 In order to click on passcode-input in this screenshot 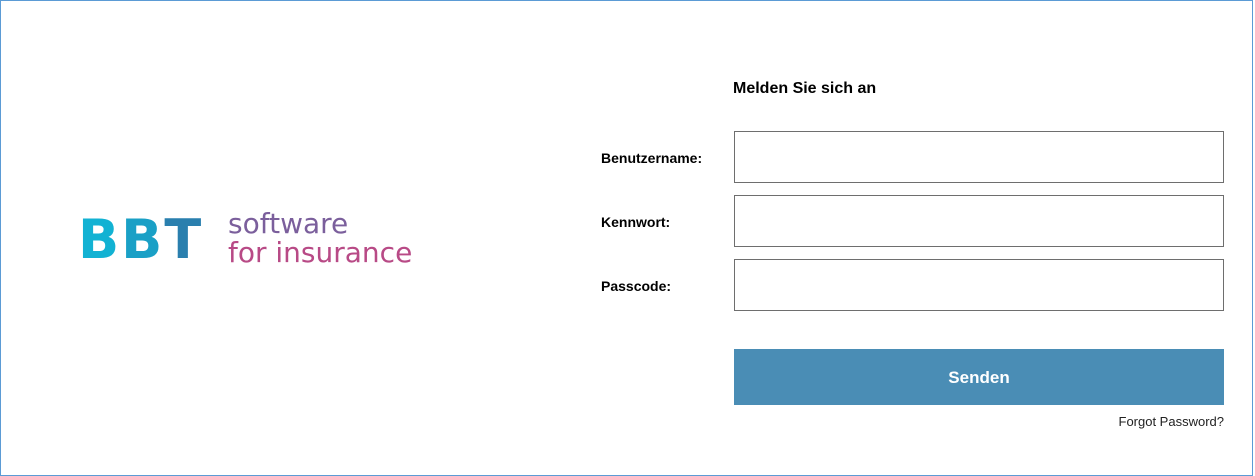, I will do `click(979, 285)`.